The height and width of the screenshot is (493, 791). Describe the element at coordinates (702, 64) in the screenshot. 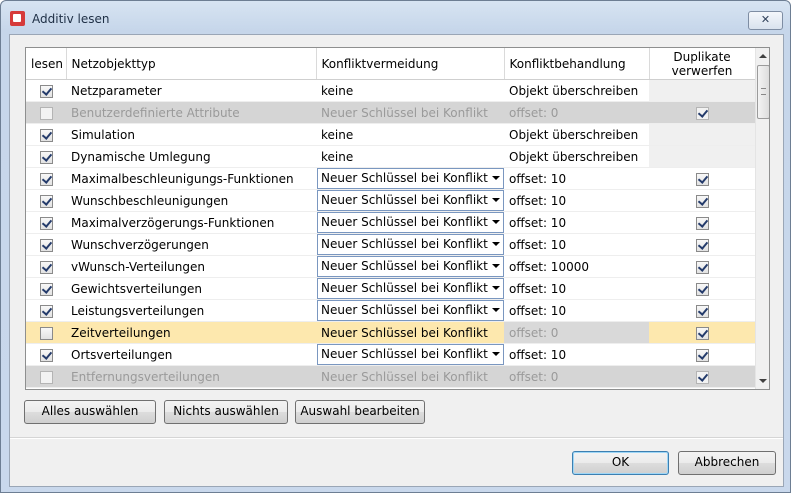

I see `header-duplikate-verwerfen: Duplikate verwerfen` at that location.